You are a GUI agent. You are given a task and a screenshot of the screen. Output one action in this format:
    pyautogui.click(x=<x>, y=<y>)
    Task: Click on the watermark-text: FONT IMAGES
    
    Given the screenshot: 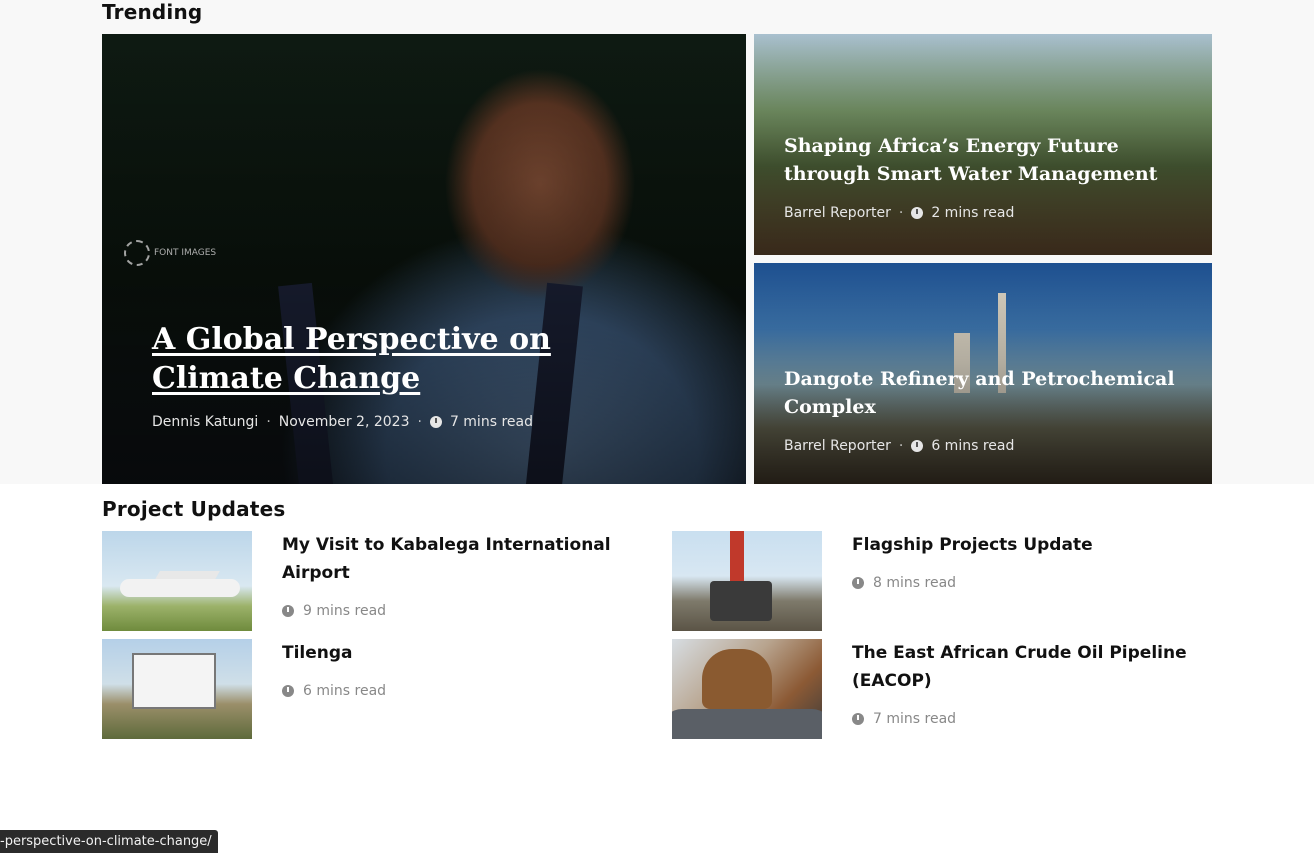 What is the action you would take?
    pyautogui.click(x=185, y=253)
    